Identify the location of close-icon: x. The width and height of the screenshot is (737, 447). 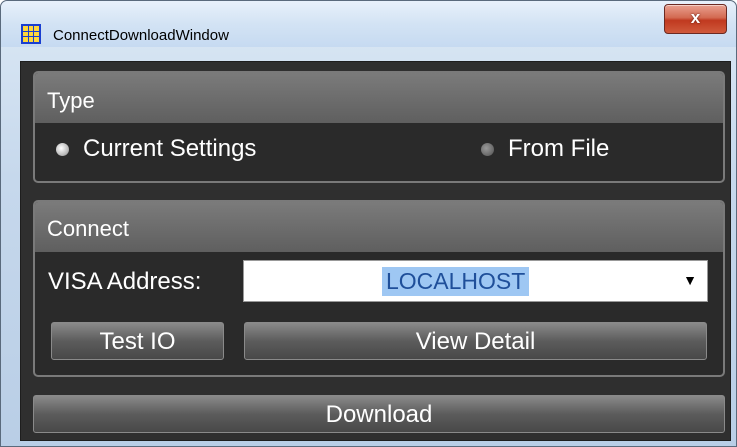
(695, 17).